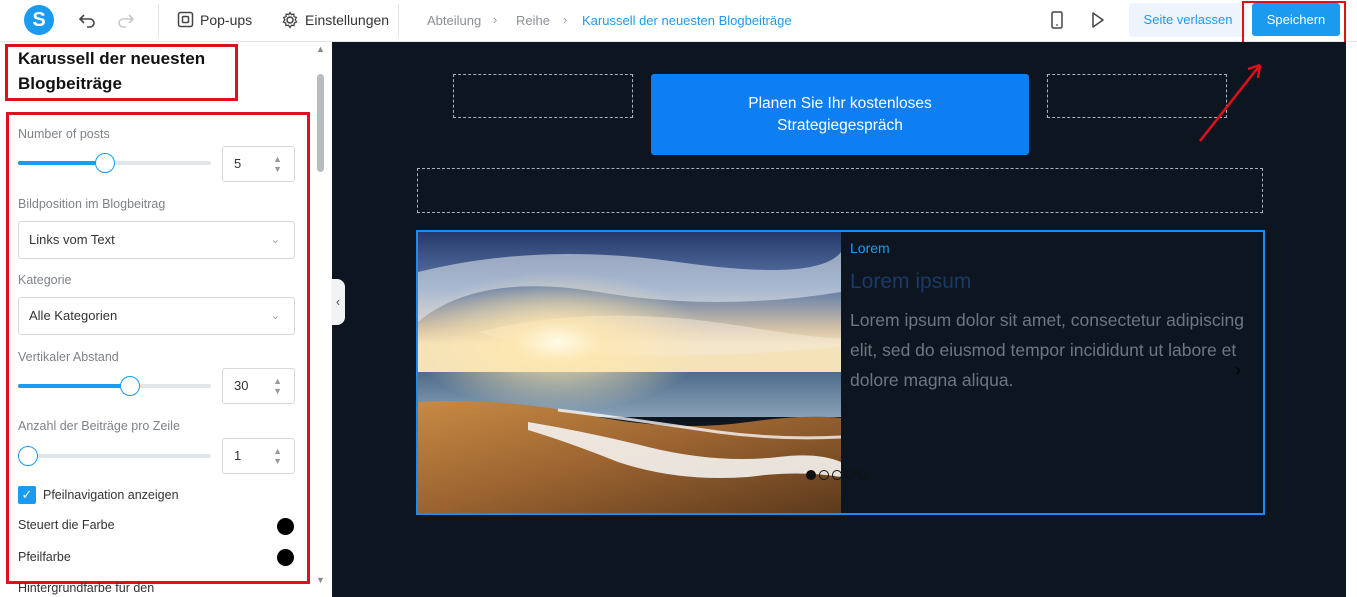  I want to click on image-position-label: Bildposition im Blogbeitrag, so click(92, 204).